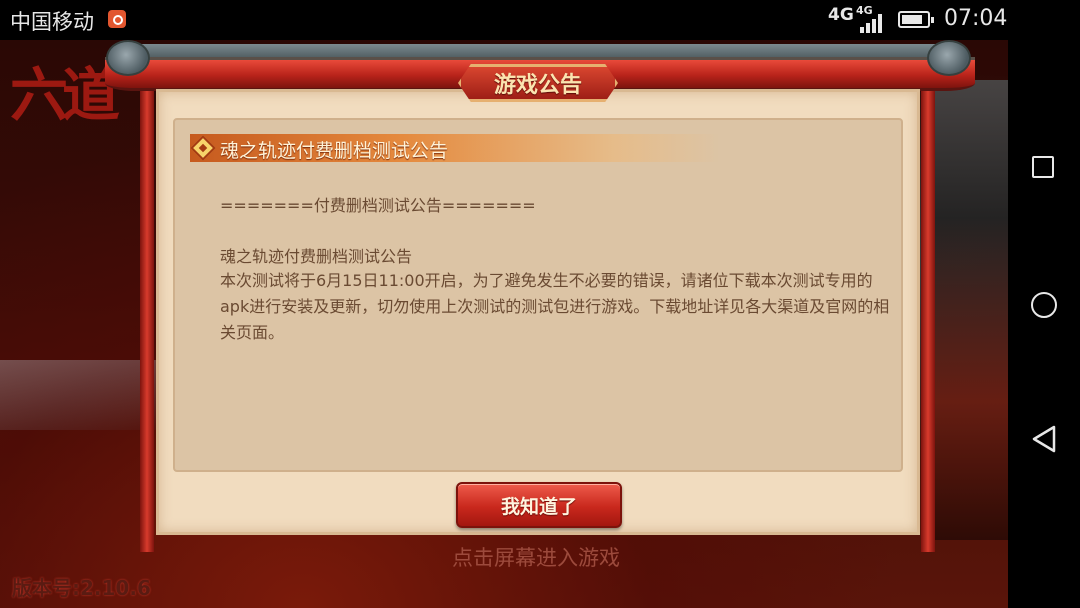 The height and width of the screenshot is (608, 1080). I want to click on carrier-name: 中国移动, so click(52, 22).